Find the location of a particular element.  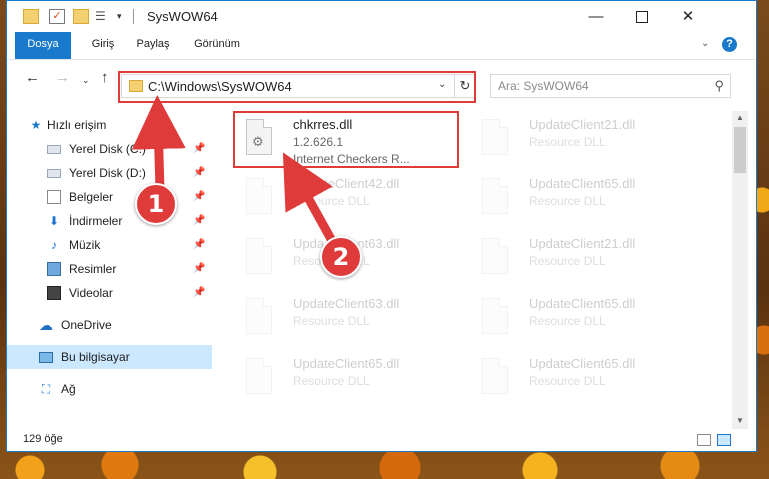

callout-arrows is located at coordinates (237, 175).